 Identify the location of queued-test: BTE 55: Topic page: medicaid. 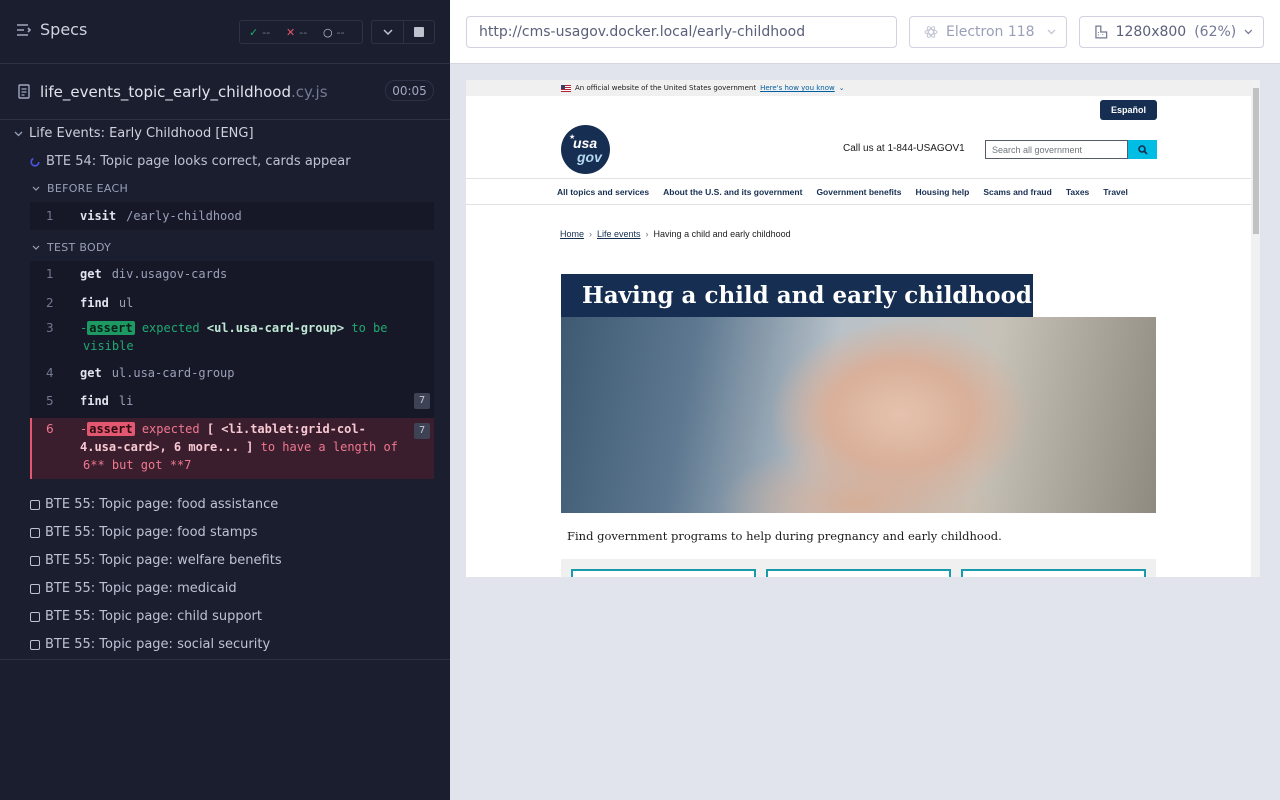
(133, 588).